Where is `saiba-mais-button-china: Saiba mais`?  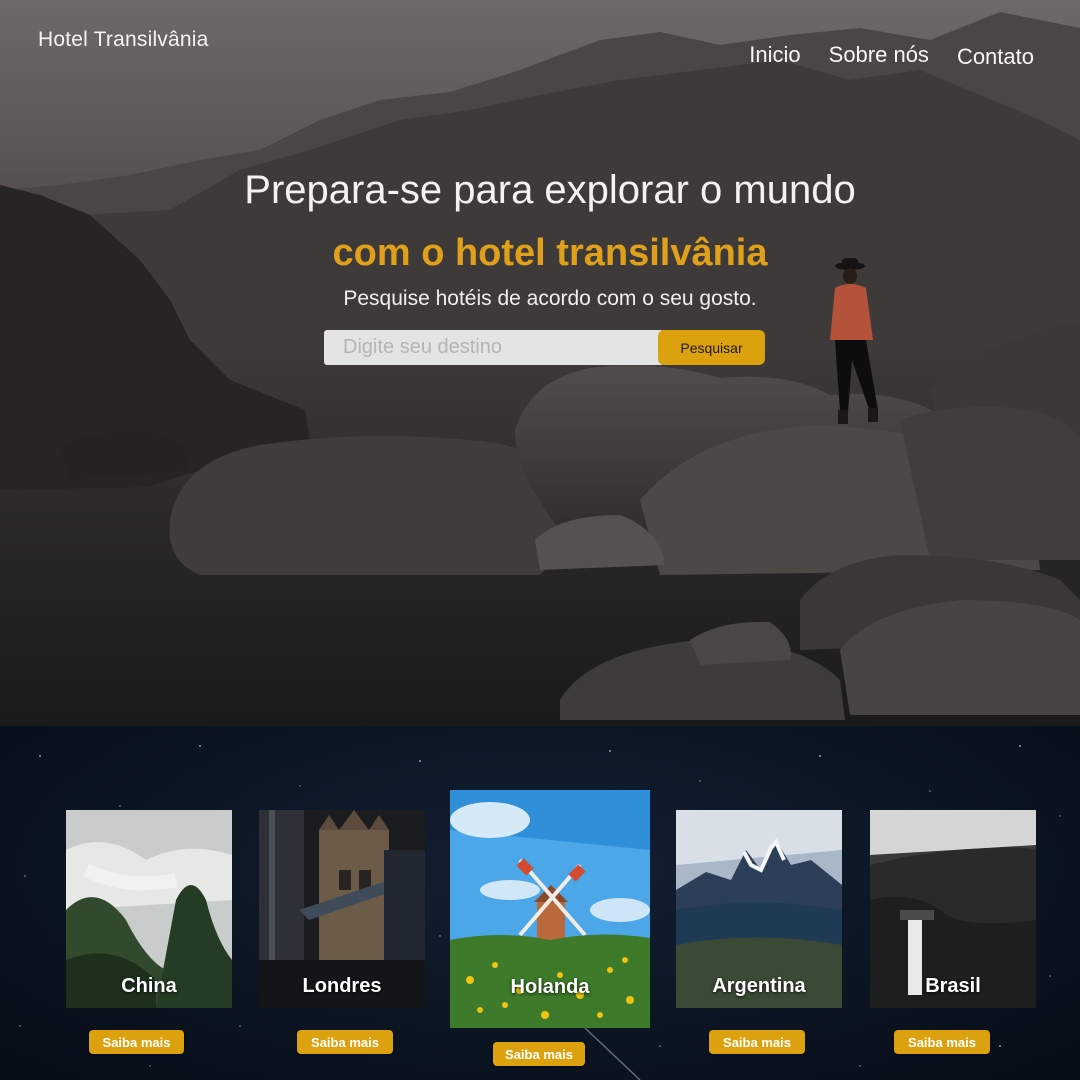
saiba-mais-button-china: Saiba mais is located at coordinates (136, 1042).